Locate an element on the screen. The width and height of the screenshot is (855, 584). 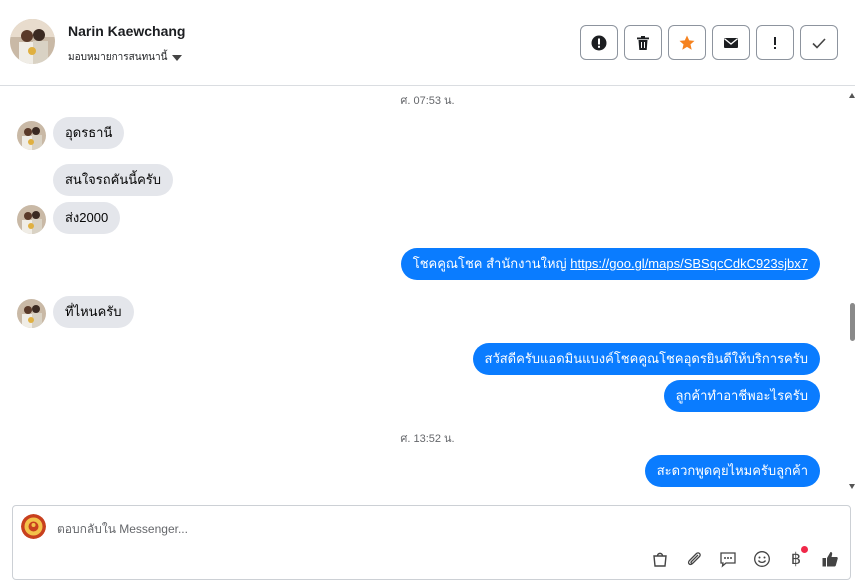
paperclip-icon is located at coordinates (694, 559).